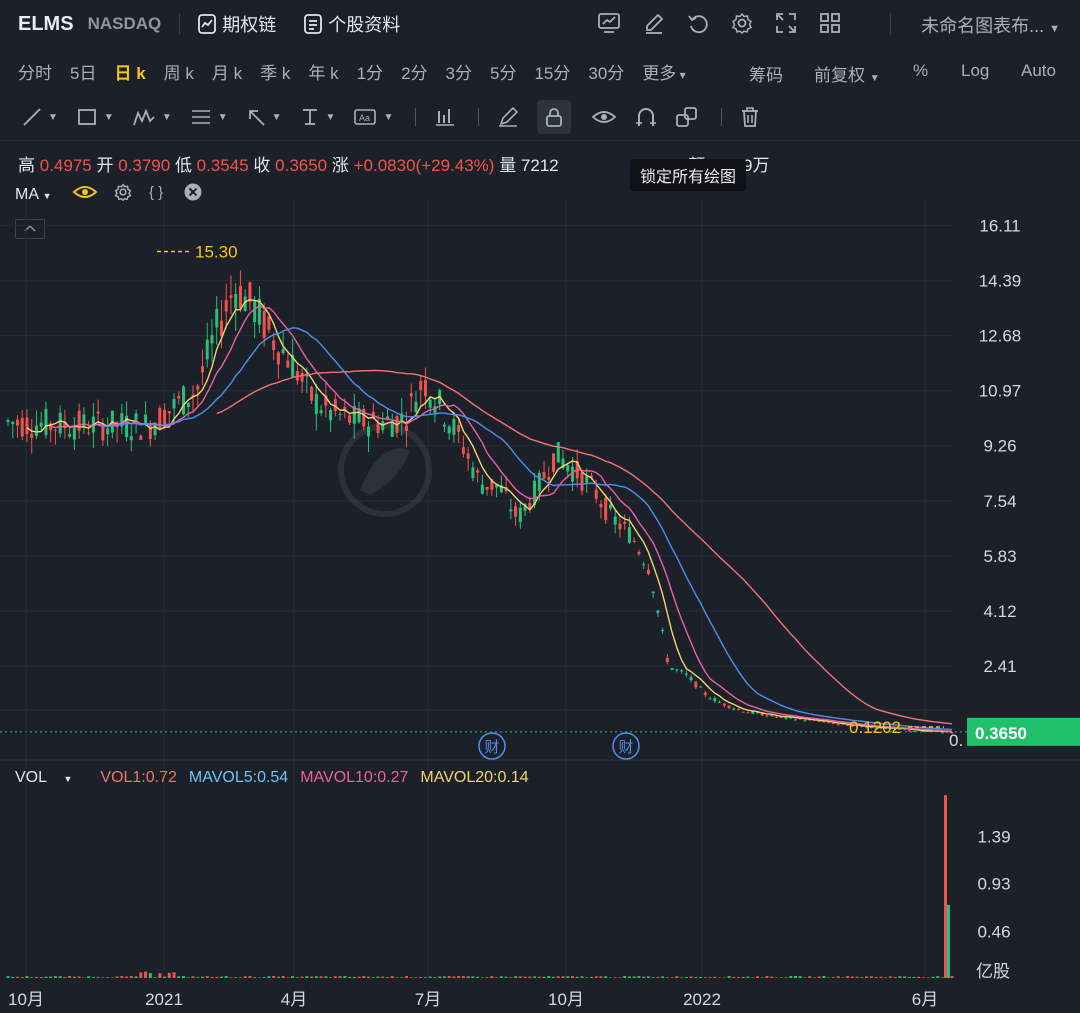 Image resolution: width=1080 pixels, height=1013 pixels. Describe the element at coordinates (445, 117) in the screenshot. I see `indicator-tool` at that location.